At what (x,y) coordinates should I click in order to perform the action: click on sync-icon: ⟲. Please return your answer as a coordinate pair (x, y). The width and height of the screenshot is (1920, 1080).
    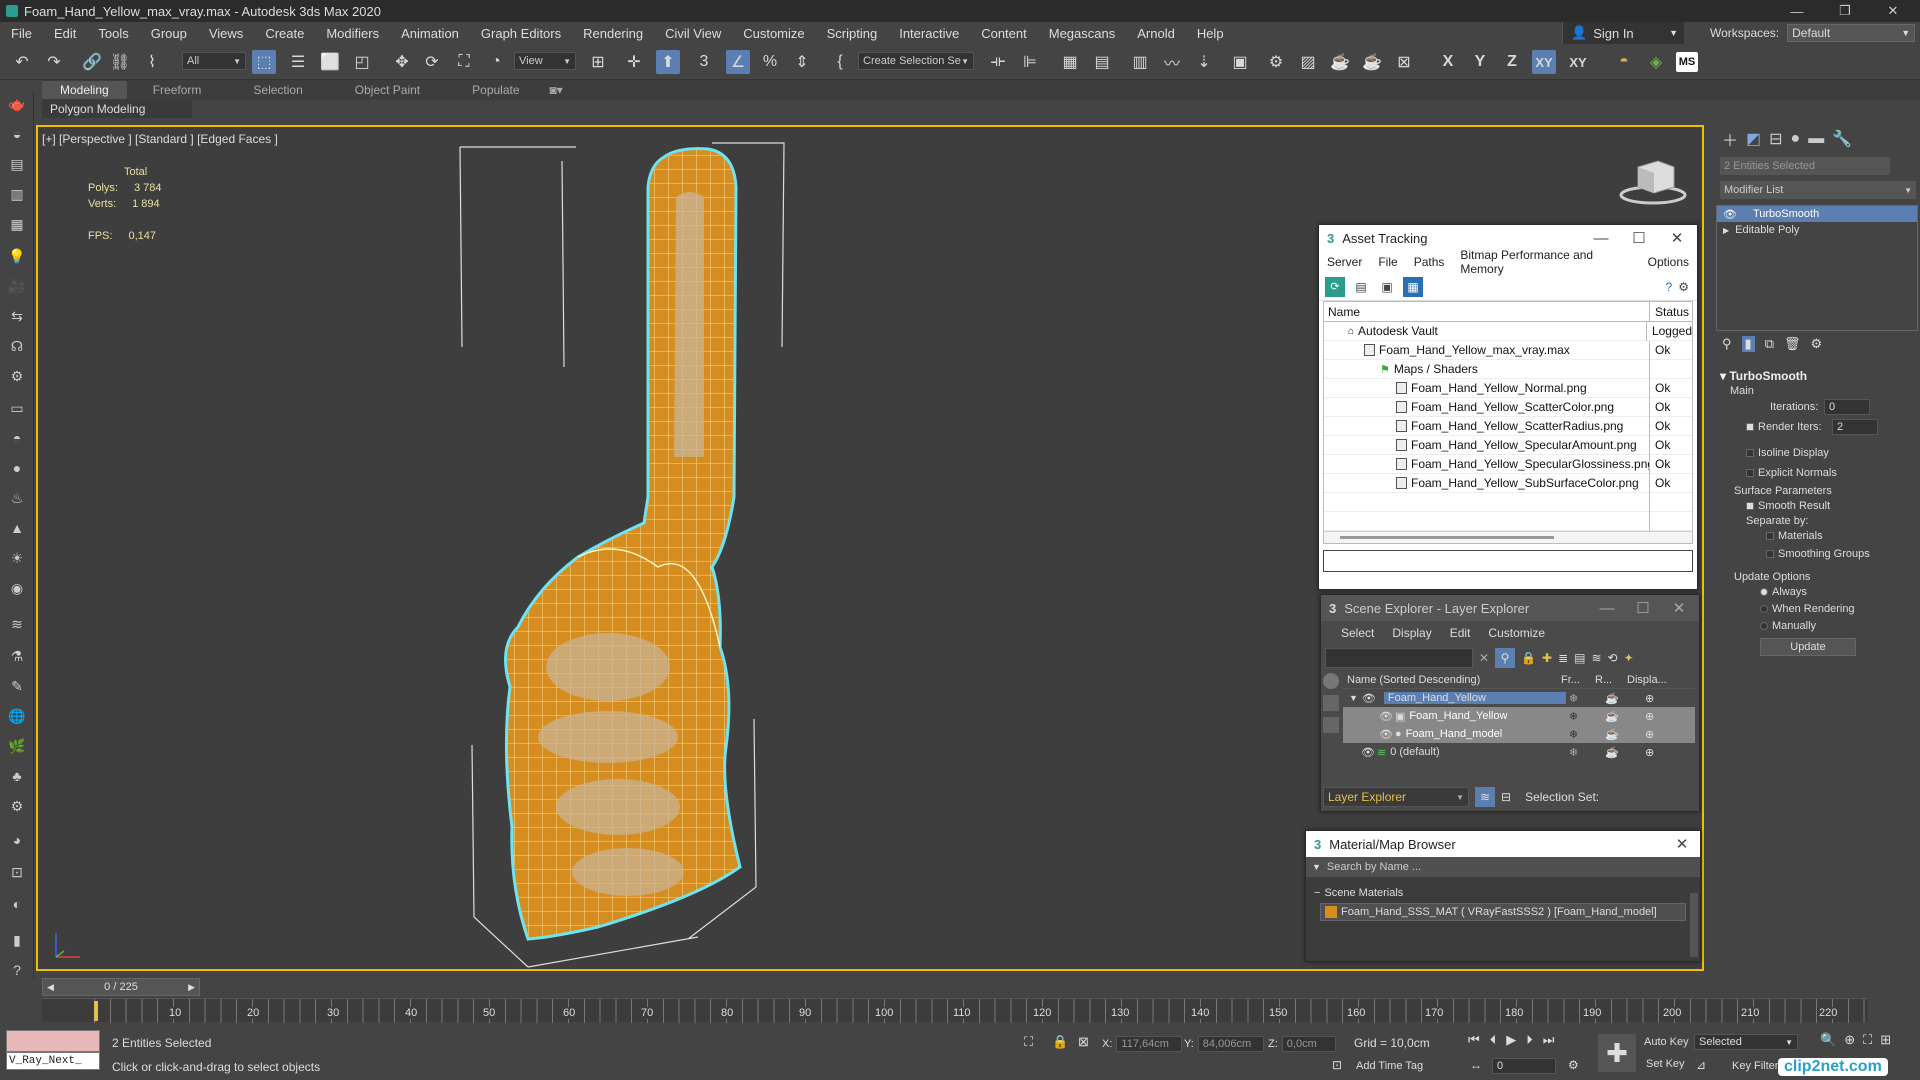
    Looking at the image, I should click on (1613, 658).